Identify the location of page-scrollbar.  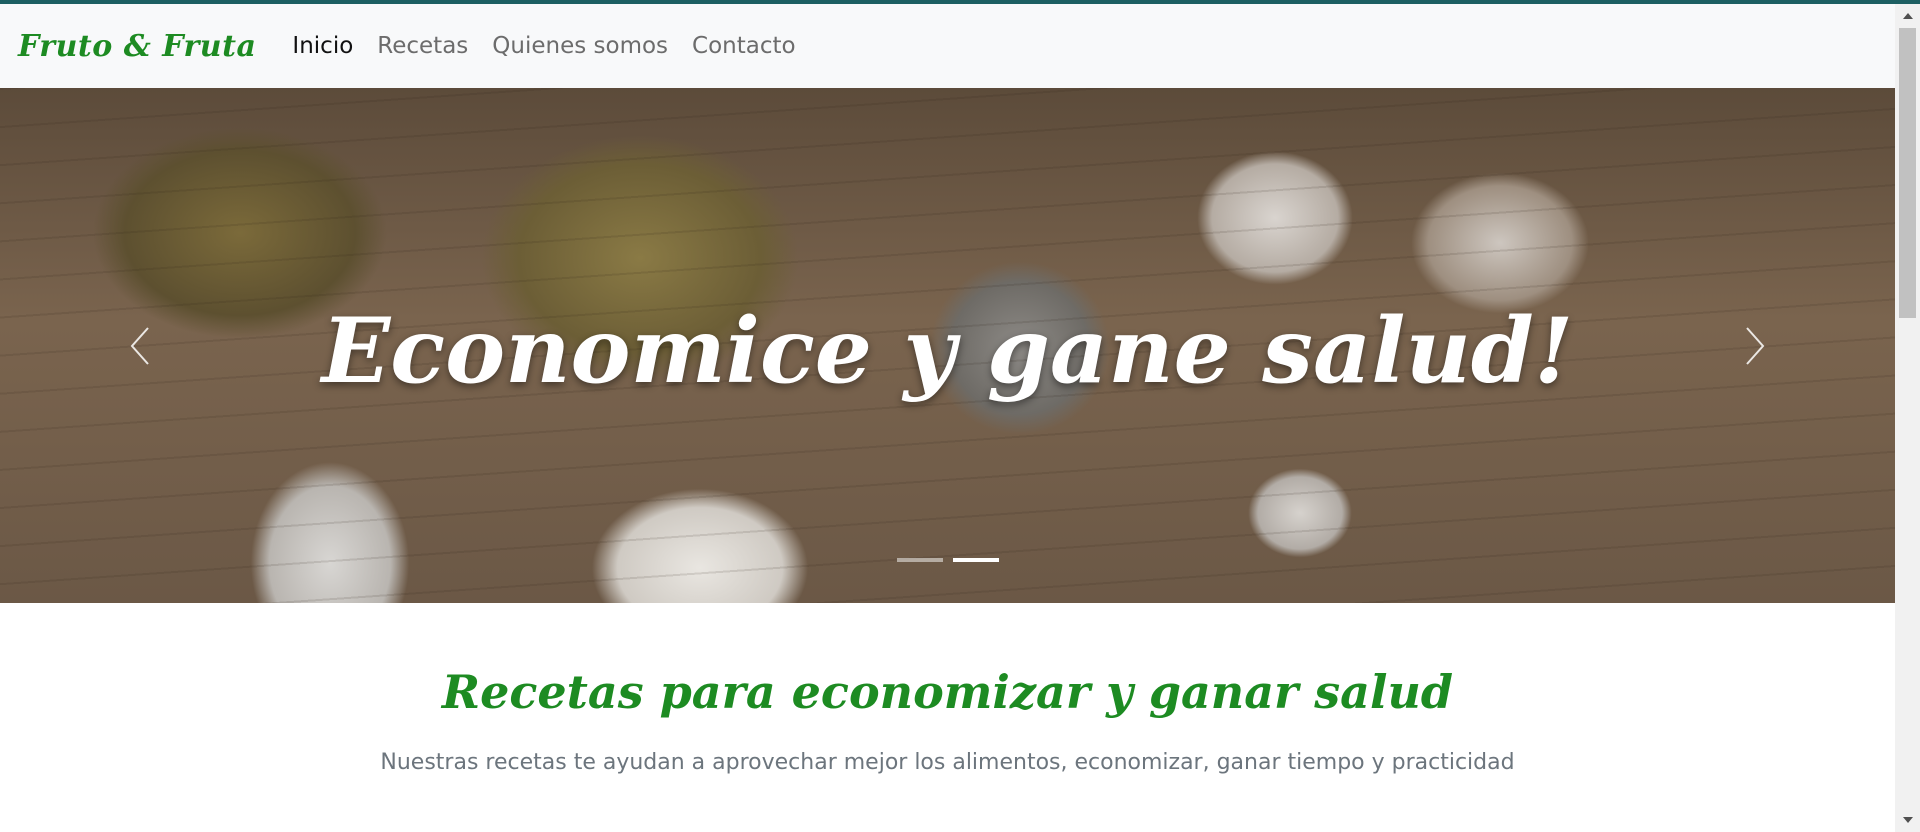
(1907, 418).